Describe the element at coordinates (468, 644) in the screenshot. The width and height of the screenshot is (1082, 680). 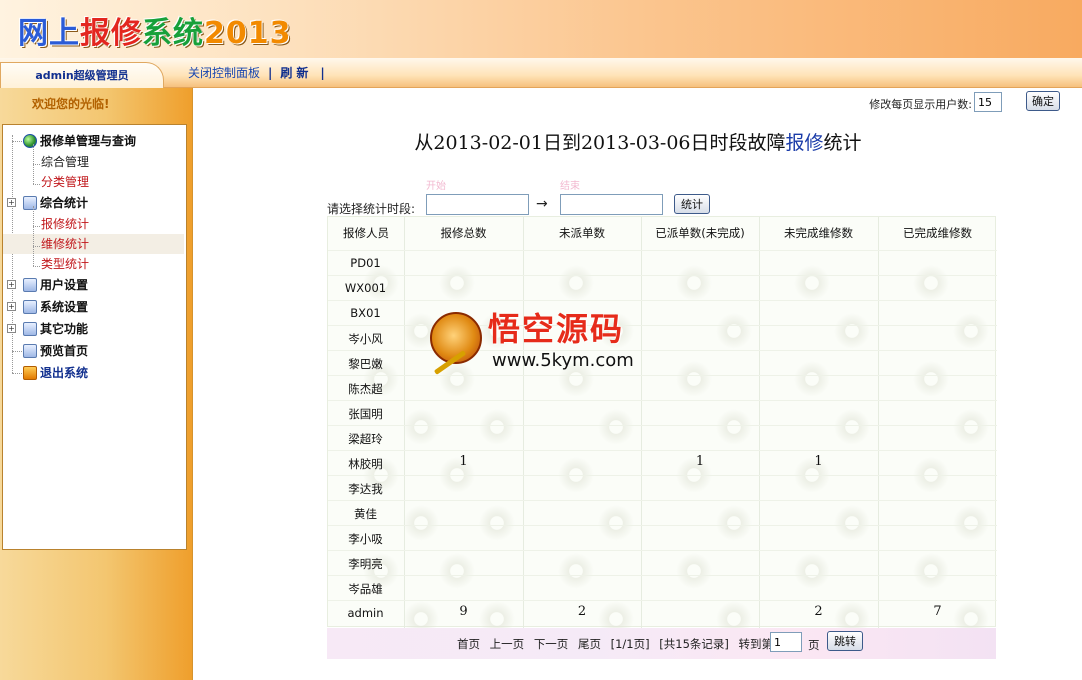
I see `pager-first: 首页` at that location.